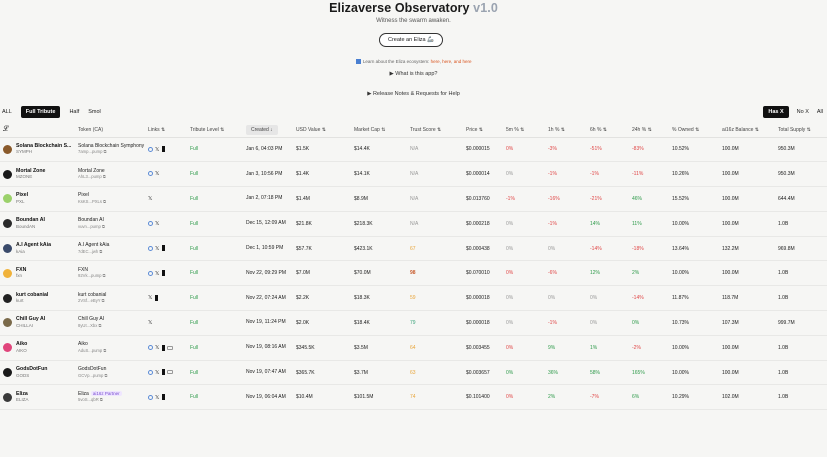 This screenshot has height=457, width=827. What do you see at coordinates (113, 131) in the screenshot?
I see `column-header: Token (CA)` at bounding box center [113, 131].